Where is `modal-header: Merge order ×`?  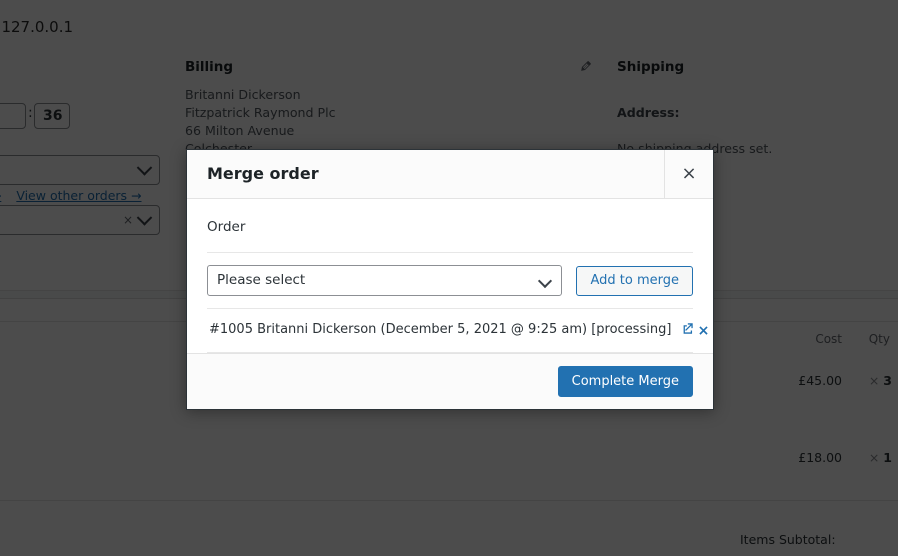
modal-header: Merge order × is located at coordinates (450, 174).